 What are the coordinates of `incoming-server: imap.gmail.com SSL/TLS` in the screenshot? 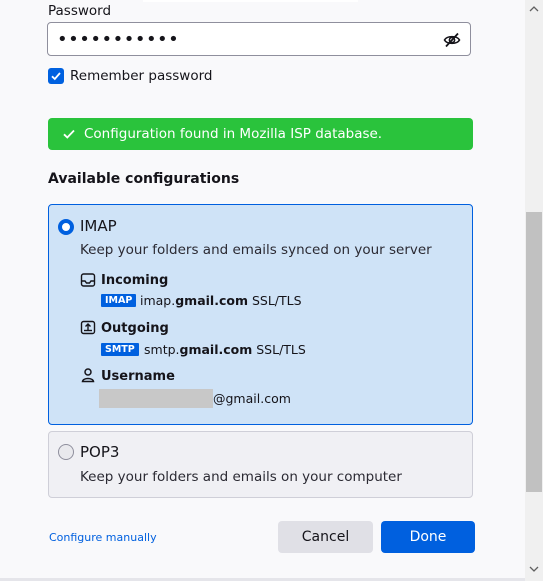 It's located at (221, 300).